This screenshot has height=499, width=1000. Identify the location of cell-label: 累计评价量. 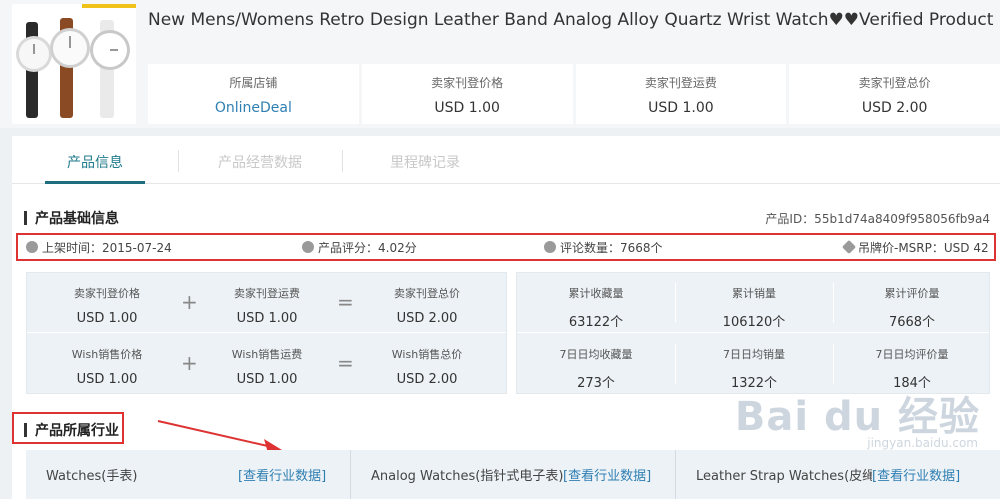
(912, 293).